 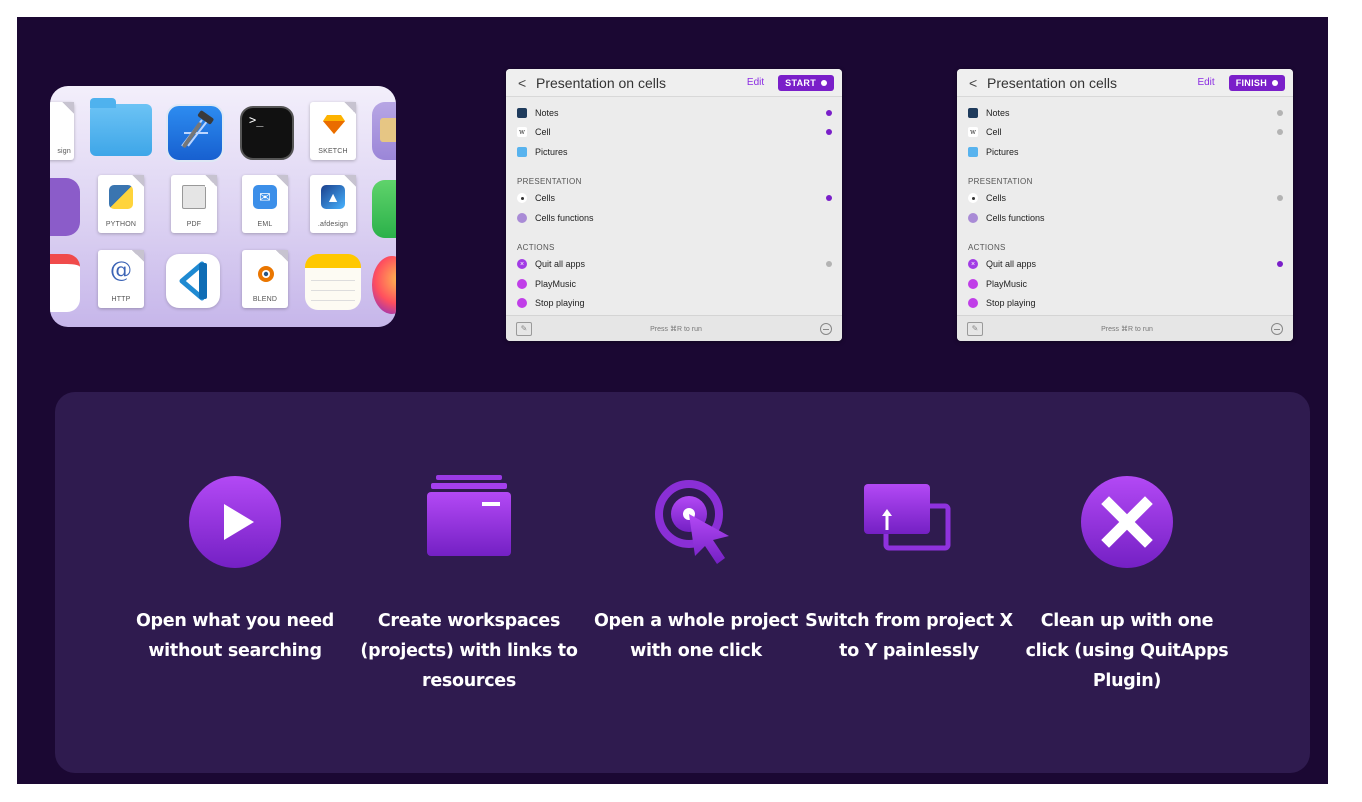 What do you see at coordinates (62, 131) in the screenshot?
I see `design-doc-icon: sign` at bounding box center [62, 131].